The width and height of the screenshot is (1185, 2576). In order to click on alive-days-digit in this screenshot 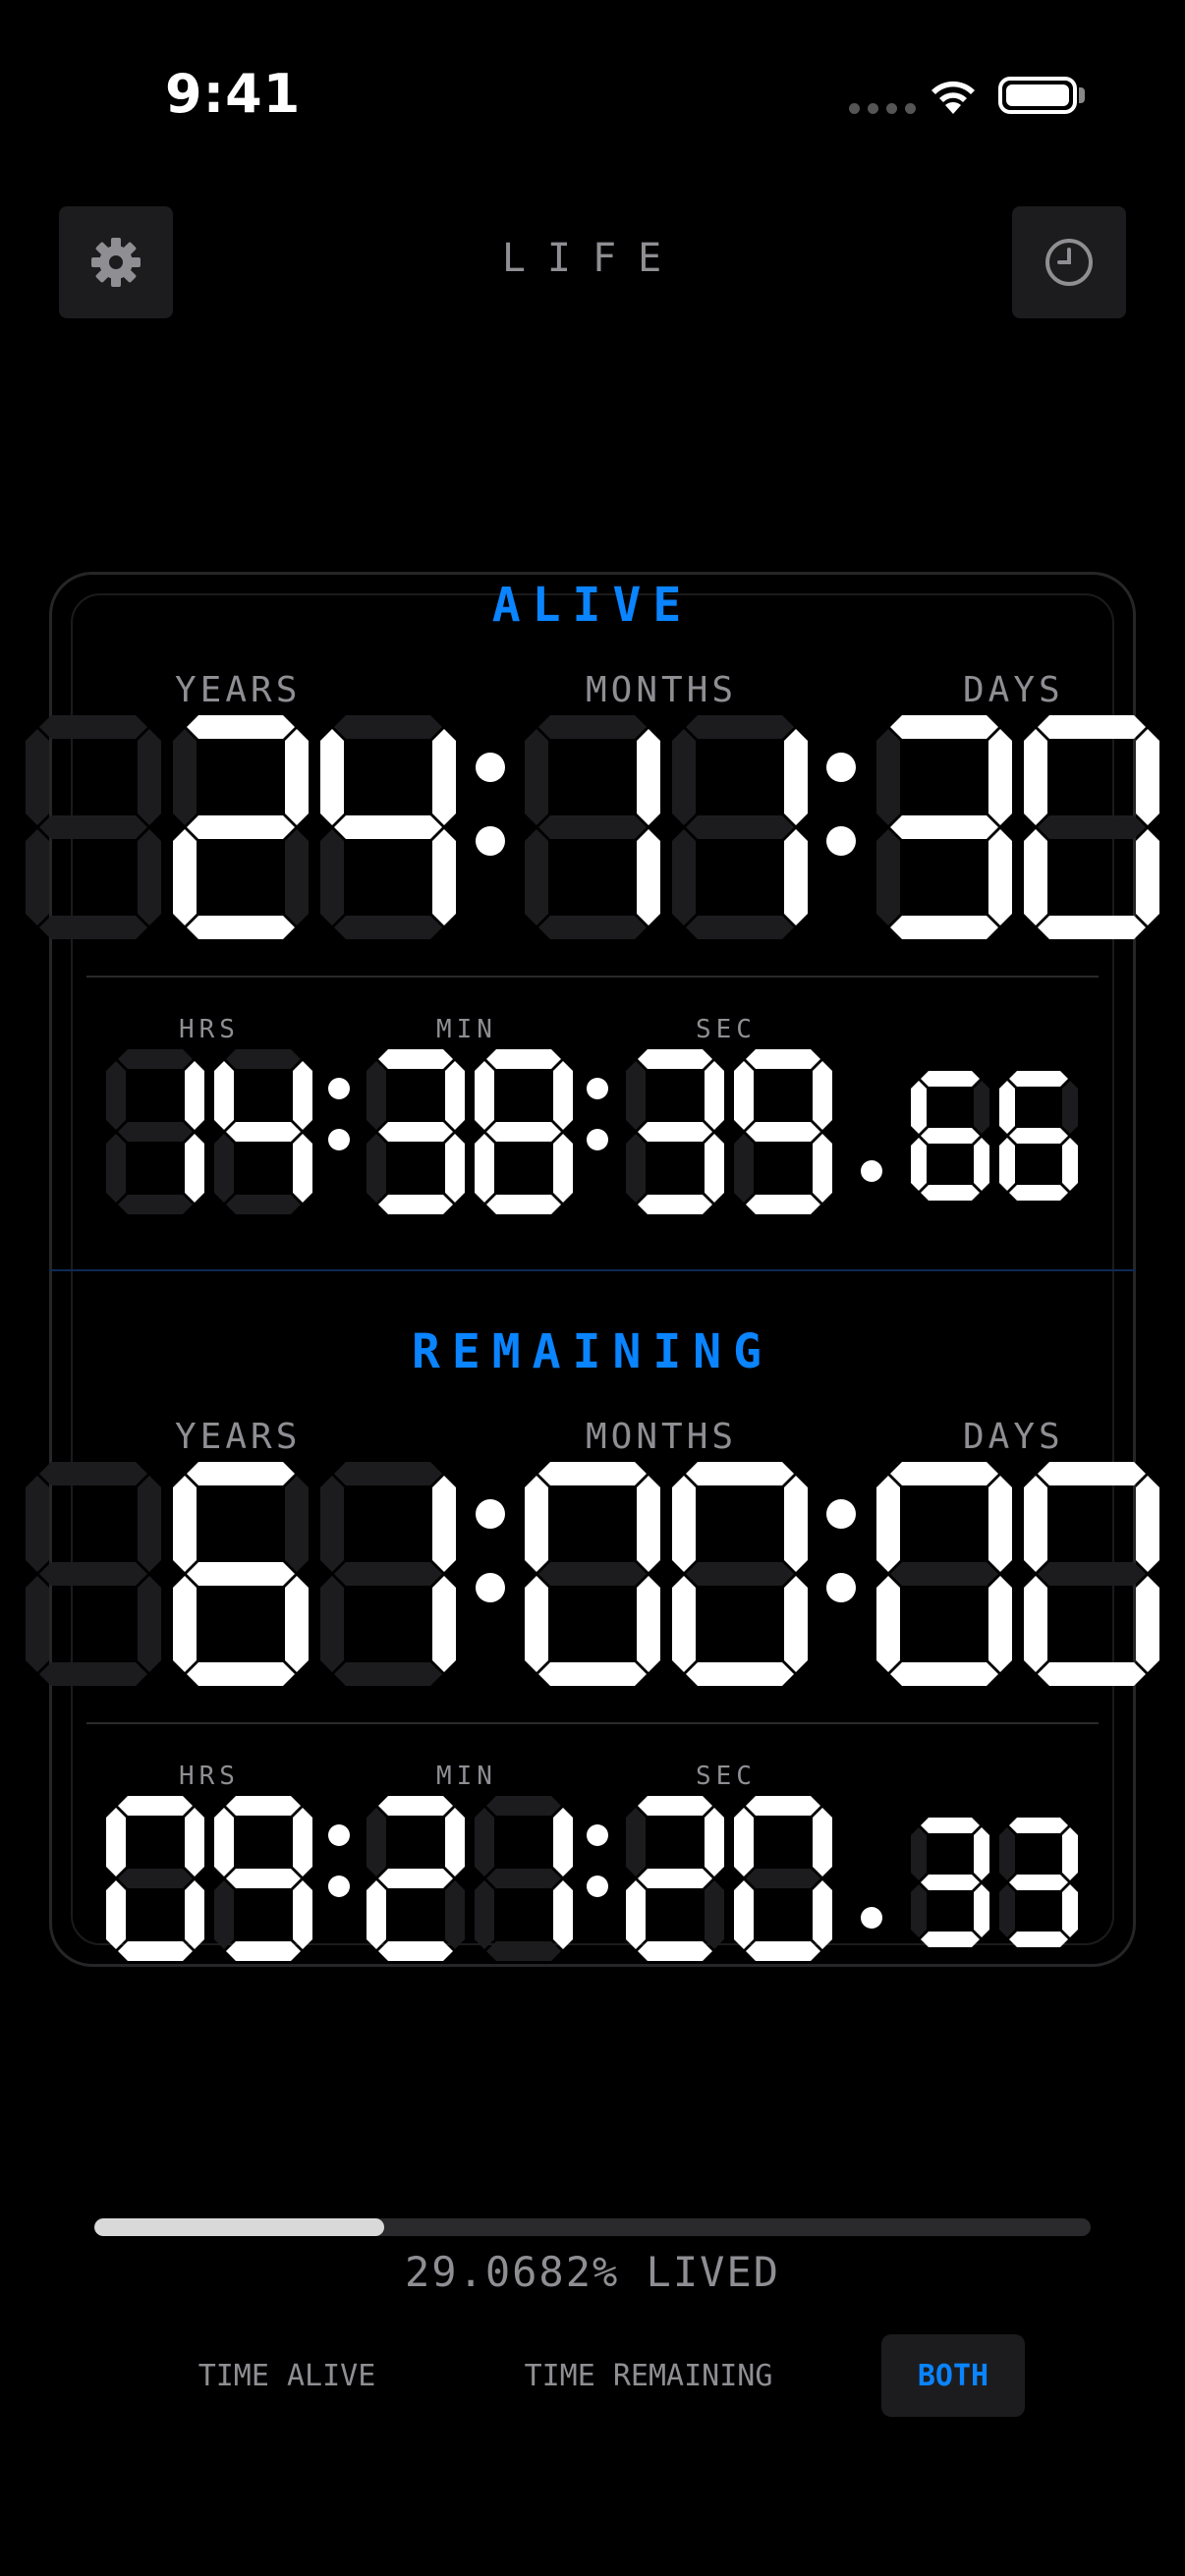, I will do `click(1092, 827)`.